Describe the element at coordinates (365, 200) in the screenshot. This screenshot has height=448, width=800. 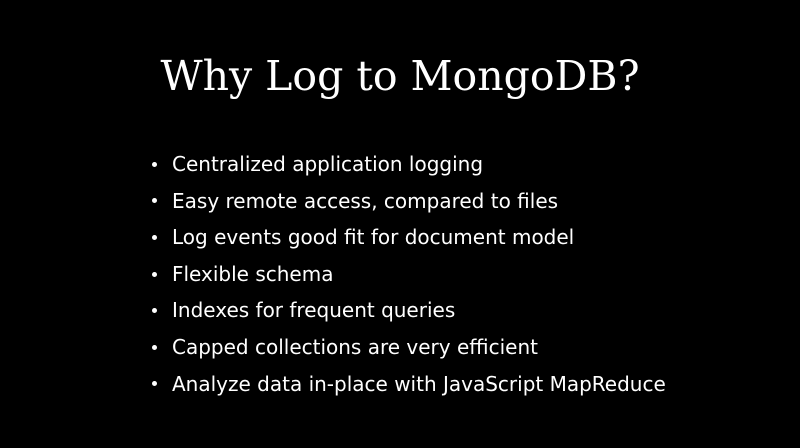
I see `bullet-text: Easy remote access, compared to files` at that location.